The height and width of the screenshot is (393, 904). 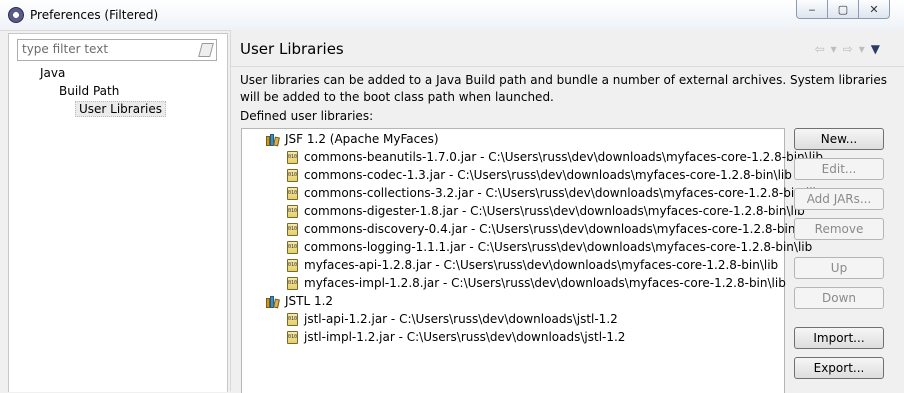 I want to click on page-navigation: ⇦ ▾ ⇨ ▾ ▼, so click(x=847, y=49).